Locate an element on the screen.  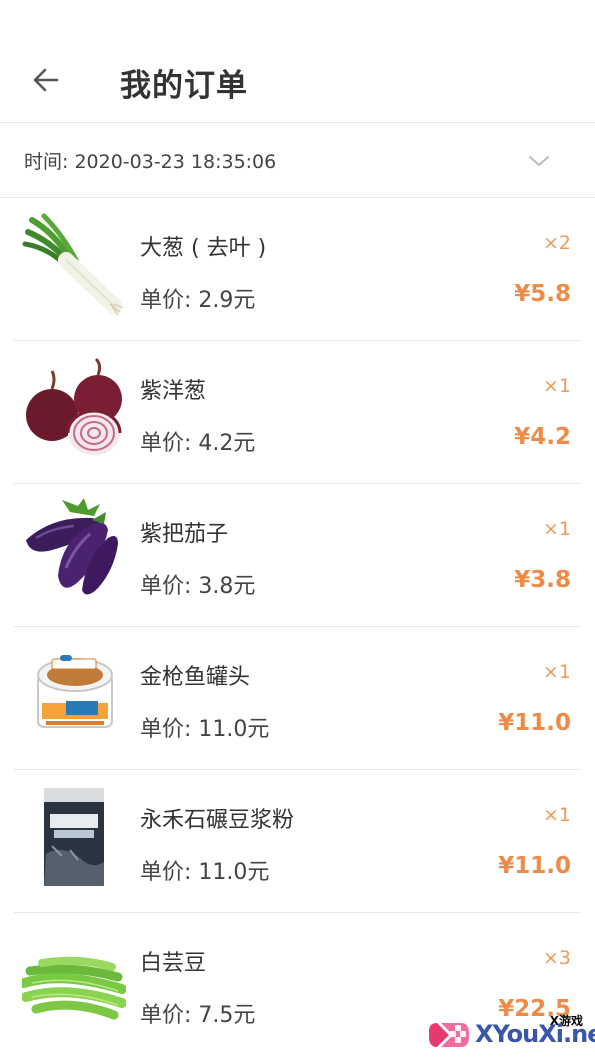
item-name: 白芸豆 is located at coordinates (173, 963).